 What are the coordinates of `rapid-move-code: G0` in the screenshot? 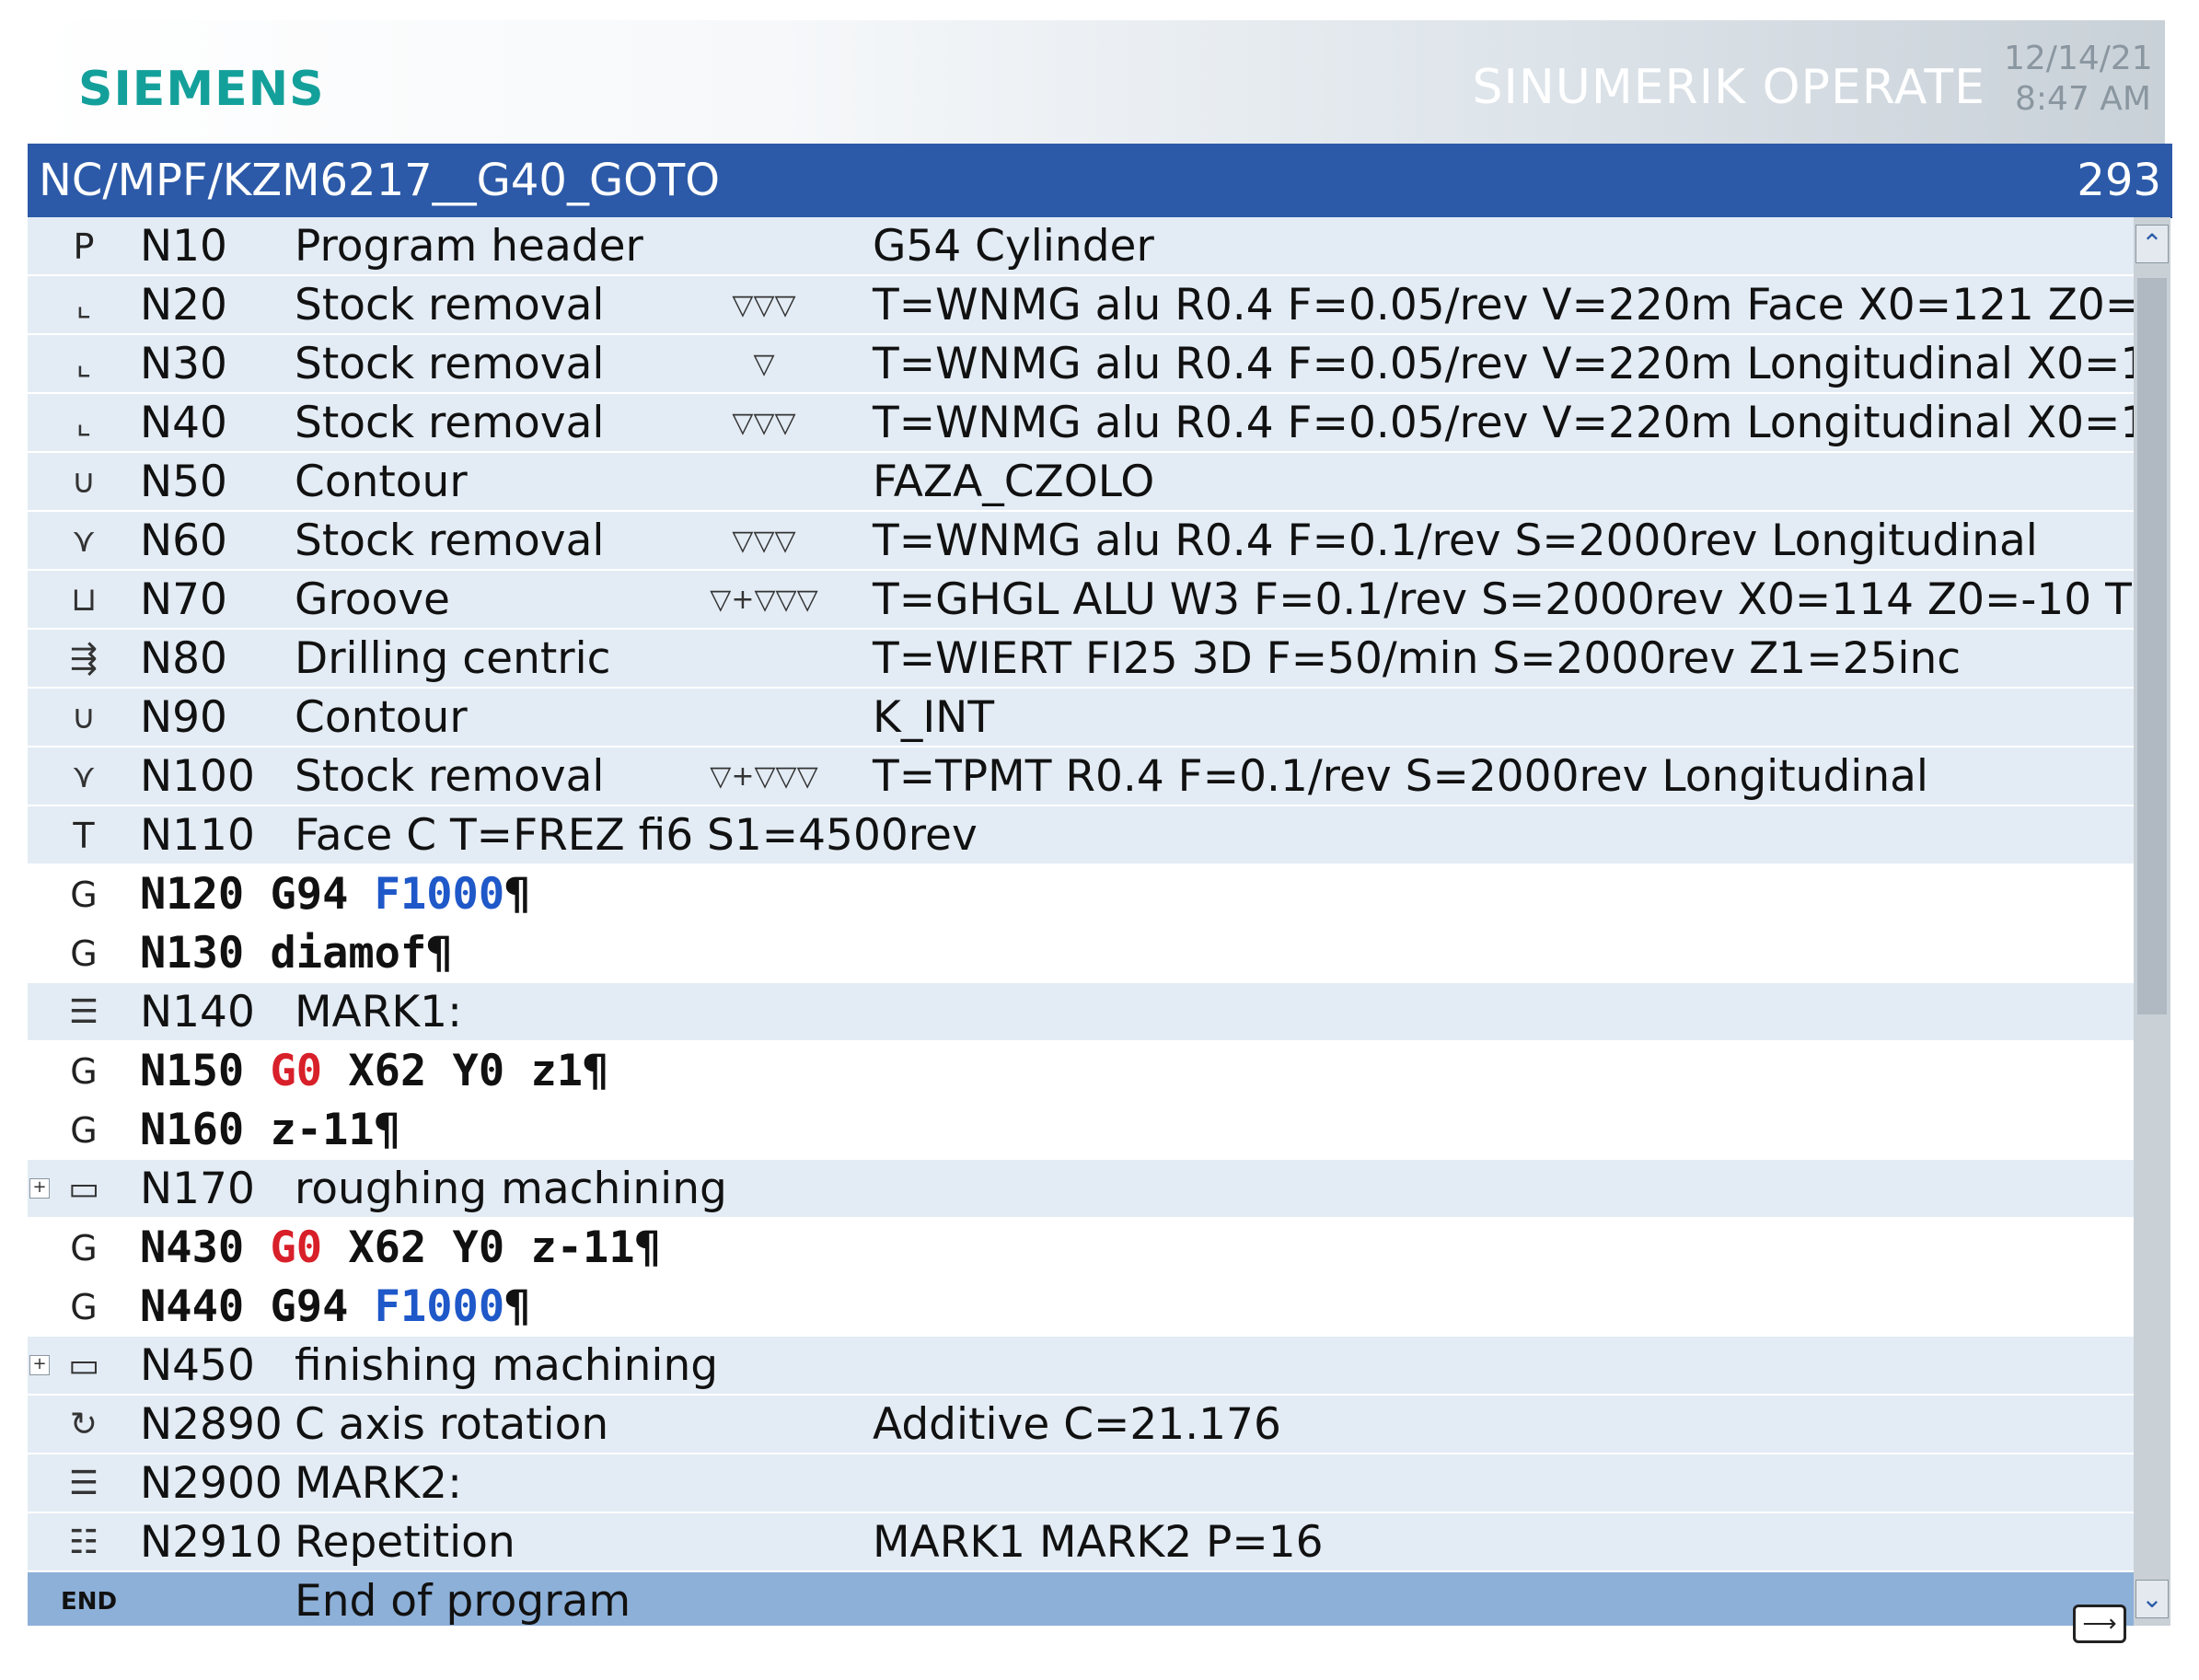 It's located at (296, 1247).